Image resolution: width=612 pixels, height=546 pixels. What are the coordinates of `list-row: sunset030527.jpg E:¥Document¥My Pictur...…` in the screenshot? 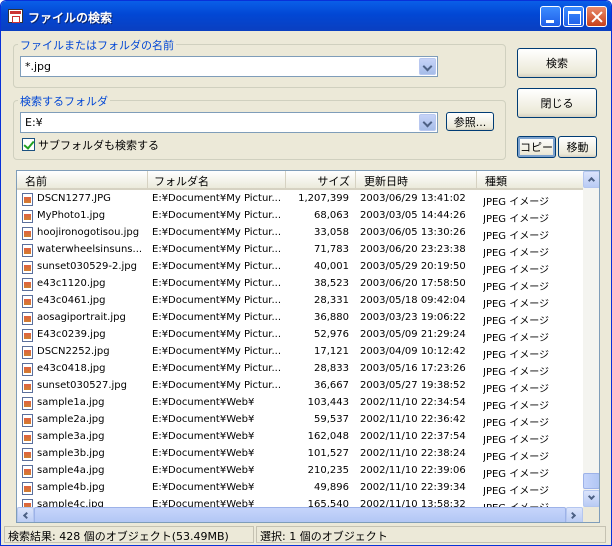 It's located at (300, 386).